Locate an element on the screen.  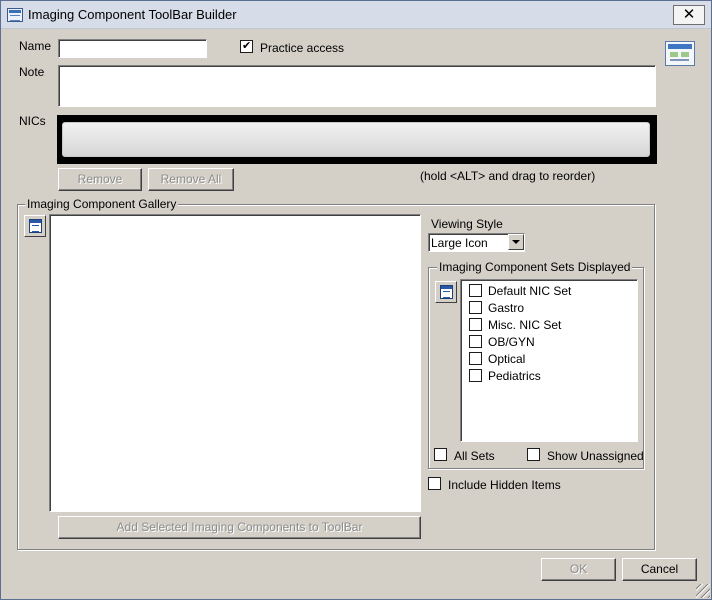
resize-grip is located at coordinates (703, 591).